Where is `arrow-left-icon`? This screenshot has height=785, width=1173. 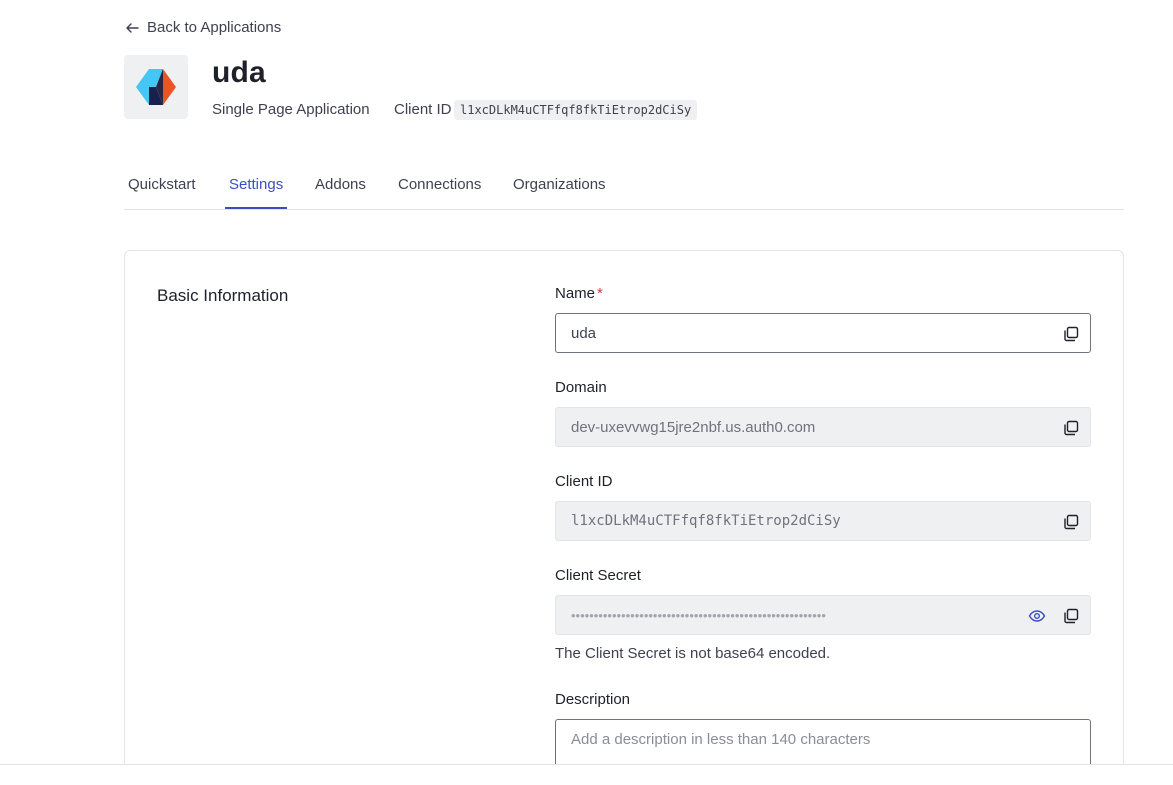 arrow-left-icon is located at coordinates (132, 27).